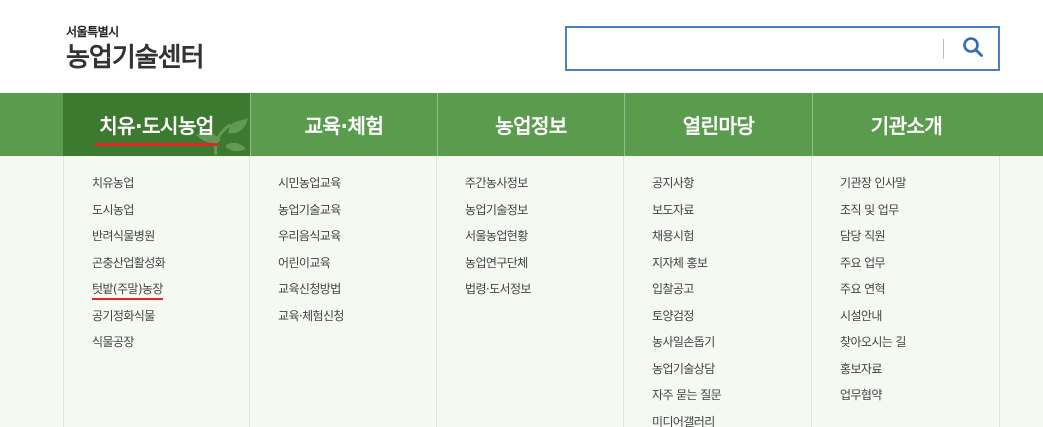 The height and width of the screenshot is (427, 1043). Describe the element at coordinates (530, 240) in the screenshot. I see `list-item: 서울농업현황` at that location.